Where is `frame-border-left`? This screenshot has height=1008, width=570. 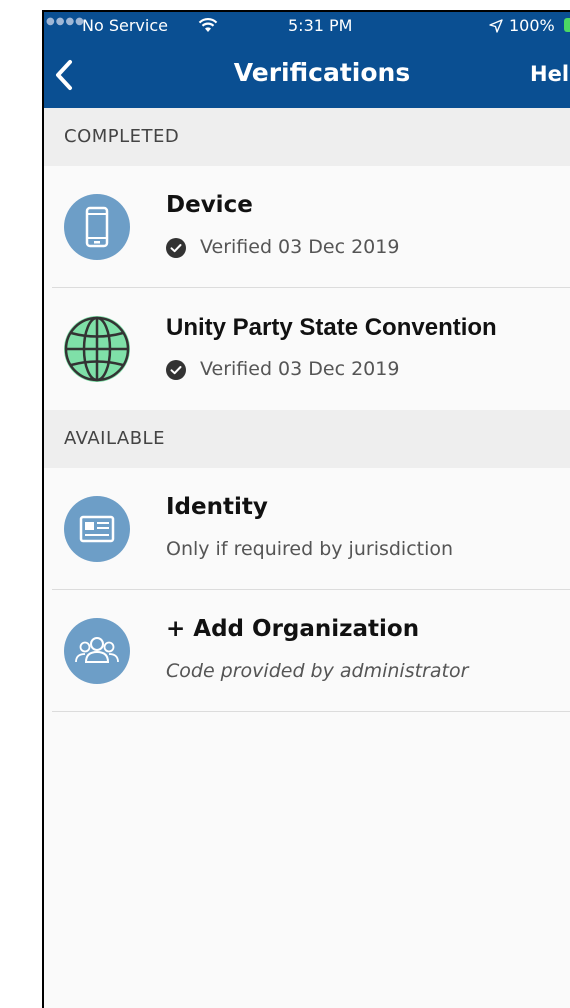 frame-border-left is located at coordinates (43, 509).